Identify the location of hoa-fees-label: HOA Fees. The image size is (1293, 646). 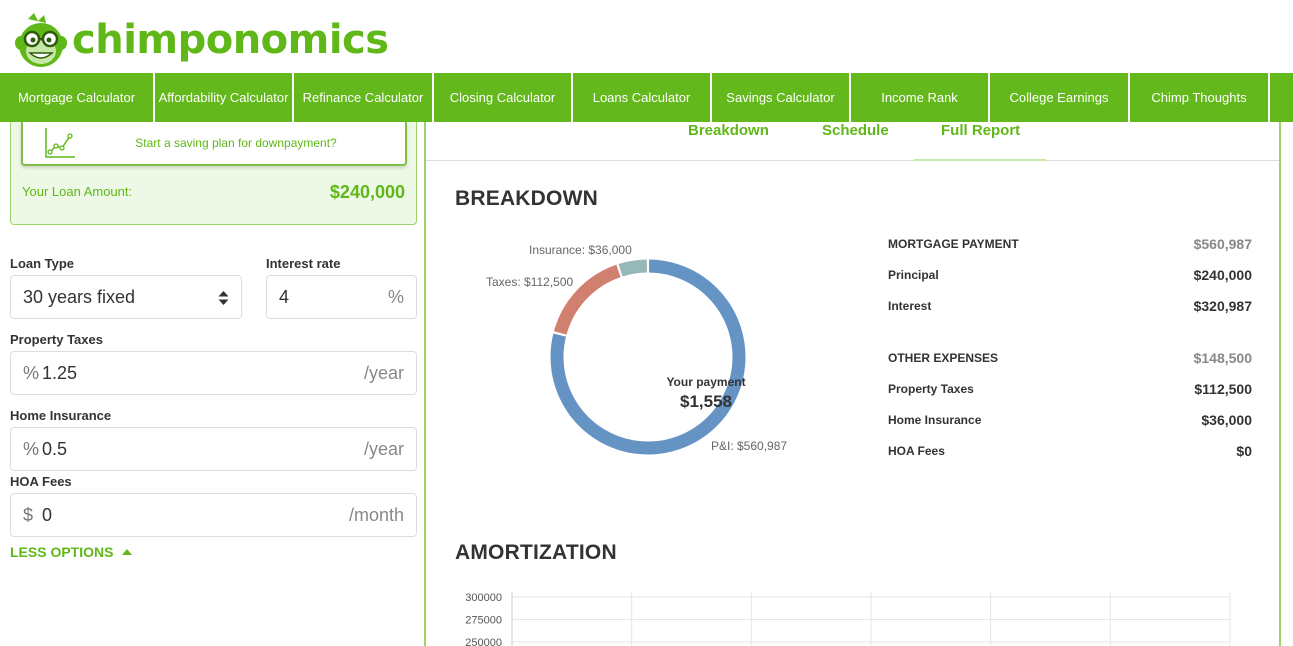
(41, 481).